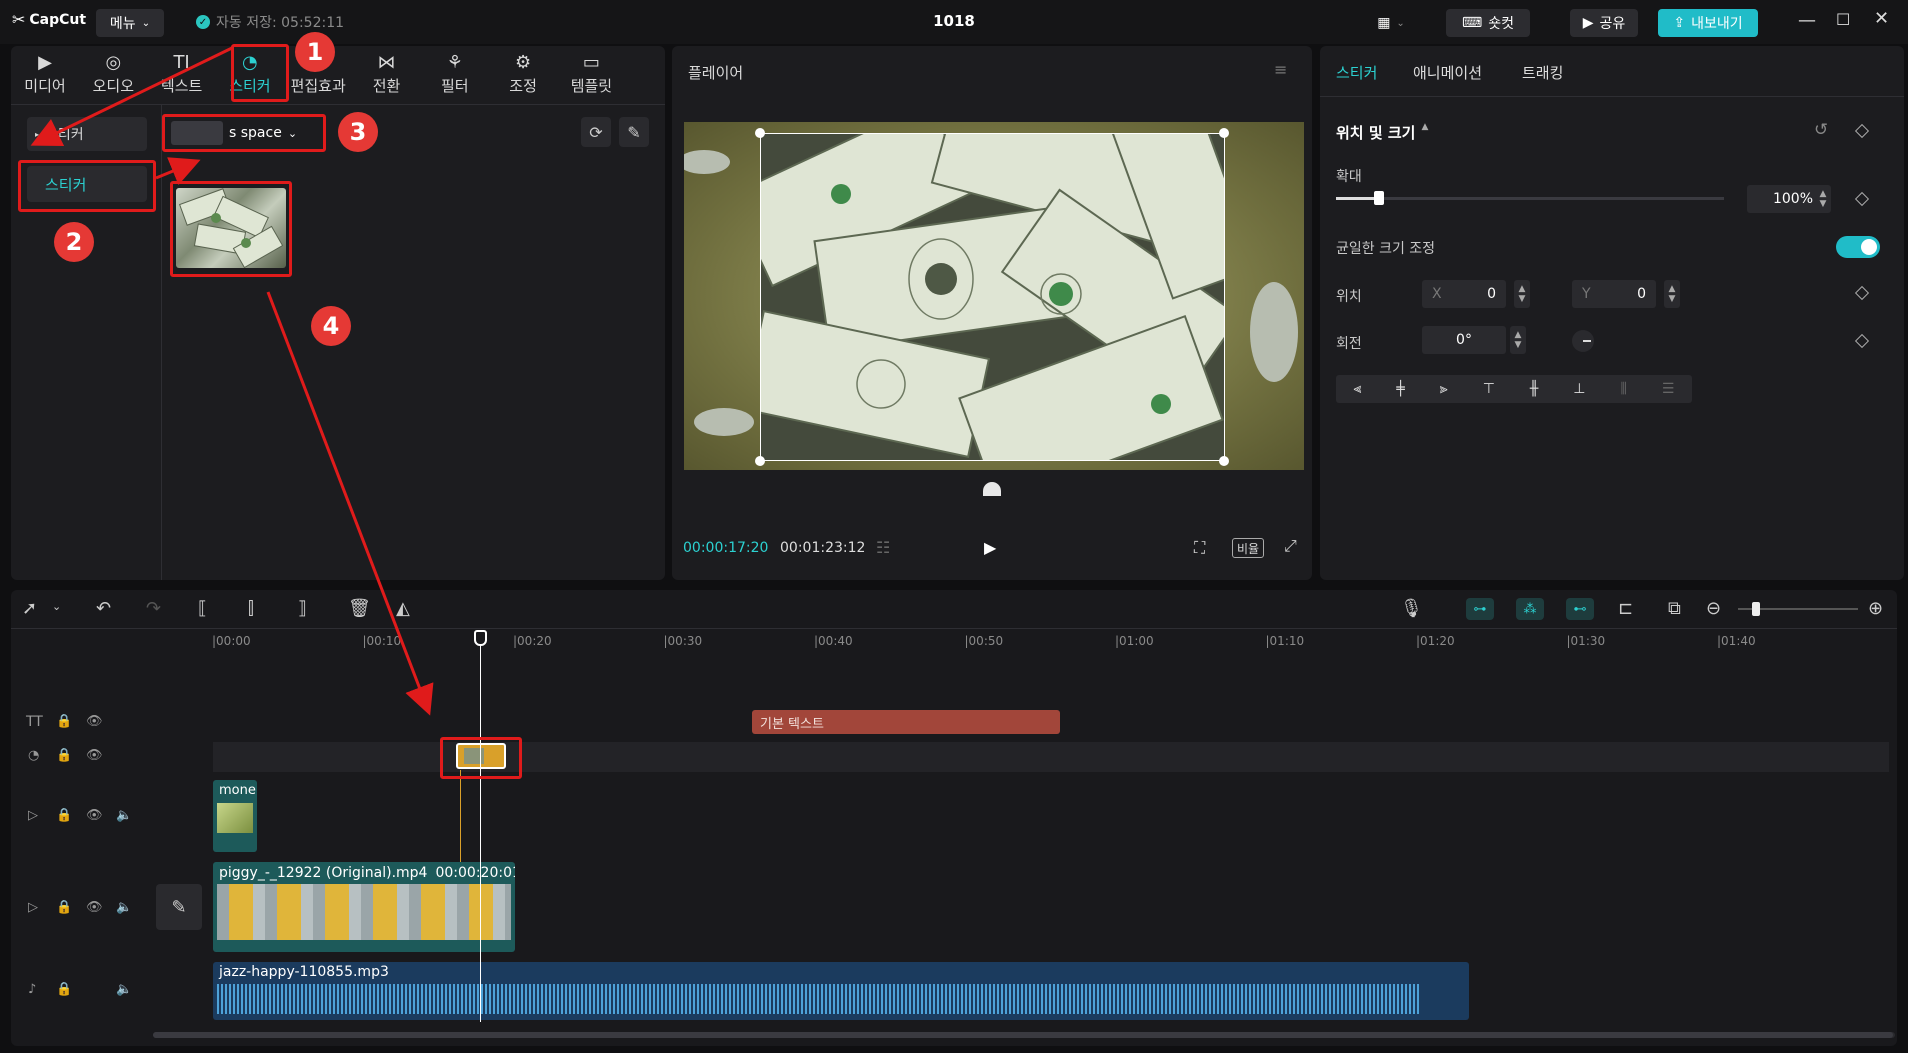 This screenshot has width=1908, height=1053. What do you see at coordinates (315, 52) in the screenshot?
I see `annotation-badge-1: 1` at bounding box center [315, 52].